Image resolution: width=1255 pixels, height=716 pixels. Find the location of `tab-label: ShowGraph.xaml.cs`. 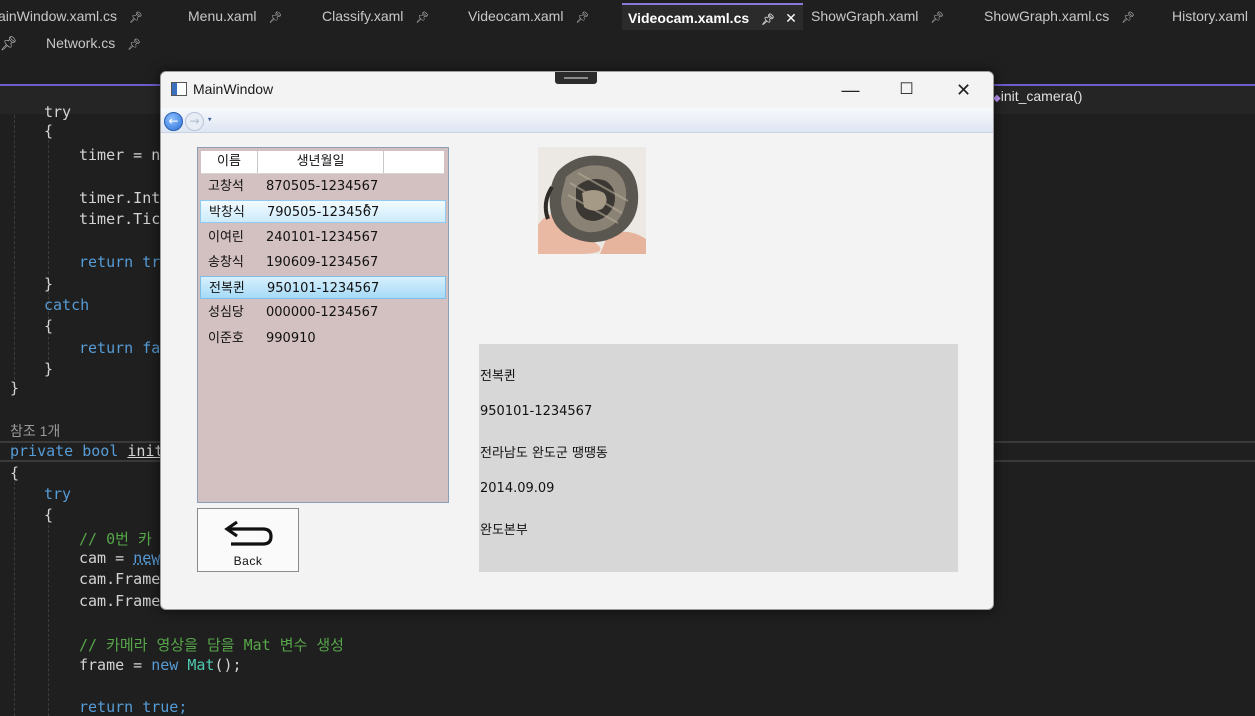

tab-label: ShowGraph.xaml.cs is located at coordinates (1047, 16).